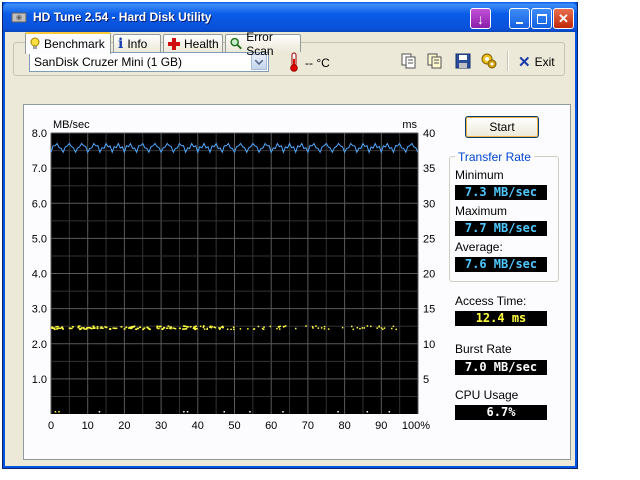 The image size is (640, 480). Describe the element at coordinates (429, 169) in the screenshot. I see `y2-tick-label: 35` at that location.